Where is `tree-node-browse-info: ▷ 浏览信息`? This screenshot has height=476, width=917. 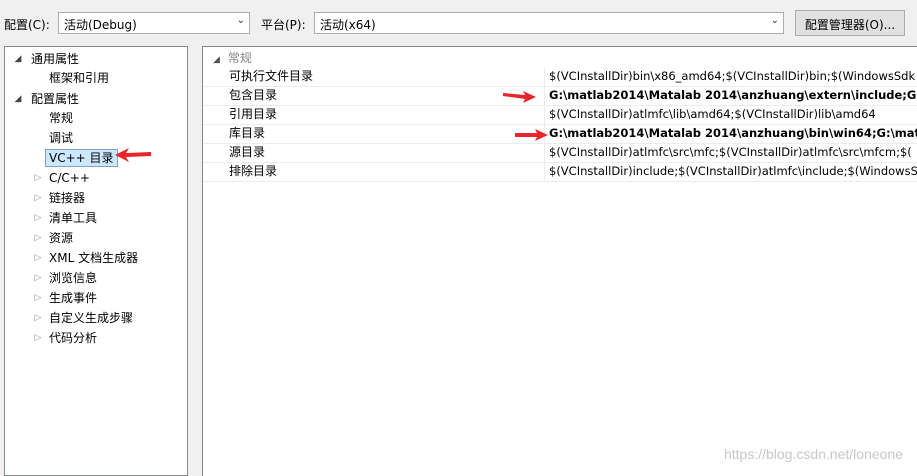
tree-node-browse-info: ▷ 浏览信息 is located at coordinates (65, 278).